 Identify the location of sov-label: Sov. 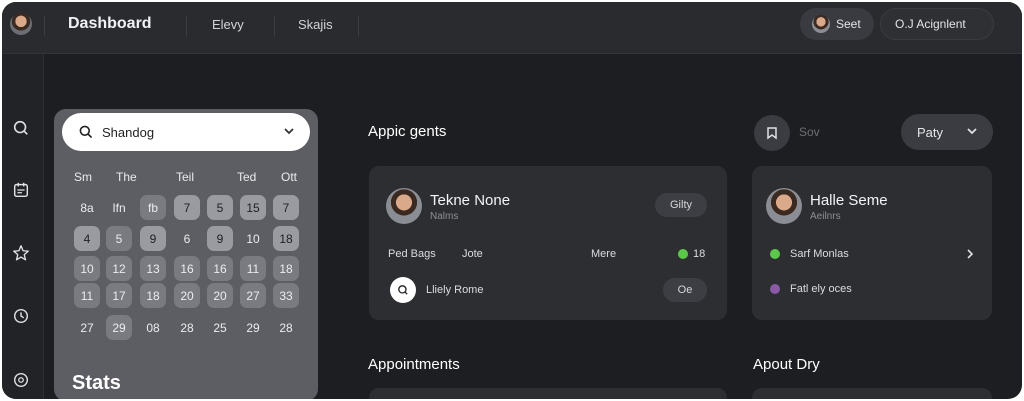
(809, 132).